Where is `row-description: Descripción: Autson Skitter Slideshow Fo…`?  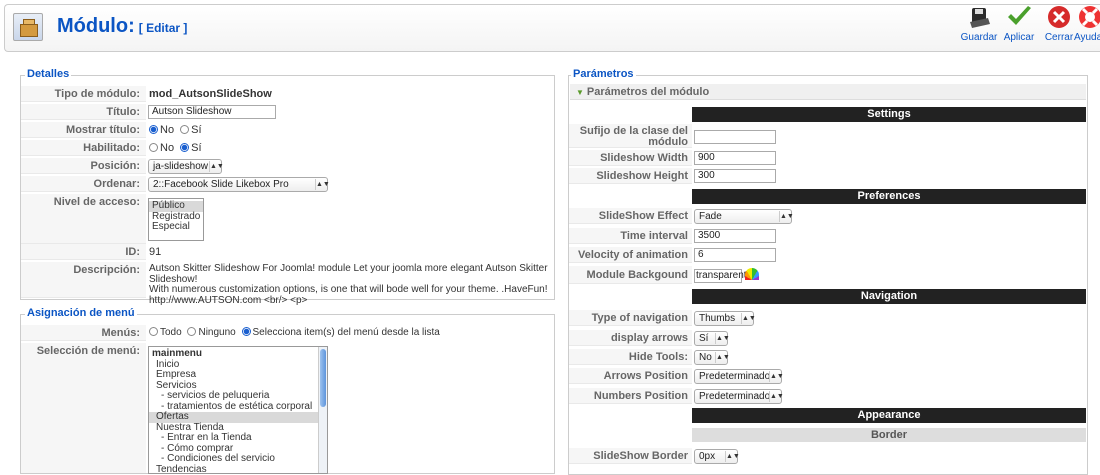 row-description: Descripción: Autson Skitter Slideshow Fo… is located at coordinates (287, 283).